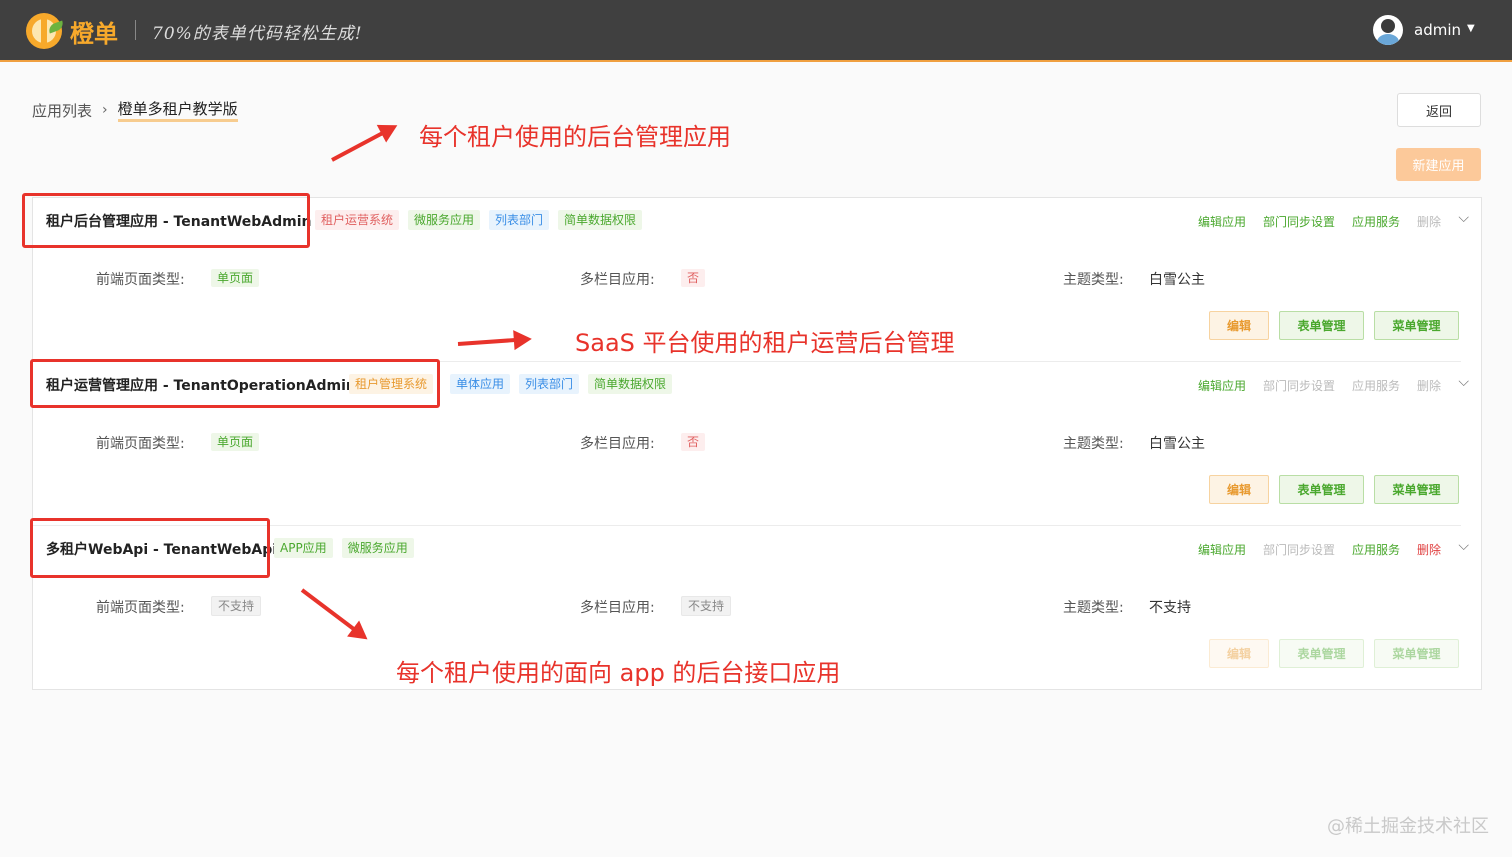  I want to click on new-app-button: 新建应用, so click(1438, 164).